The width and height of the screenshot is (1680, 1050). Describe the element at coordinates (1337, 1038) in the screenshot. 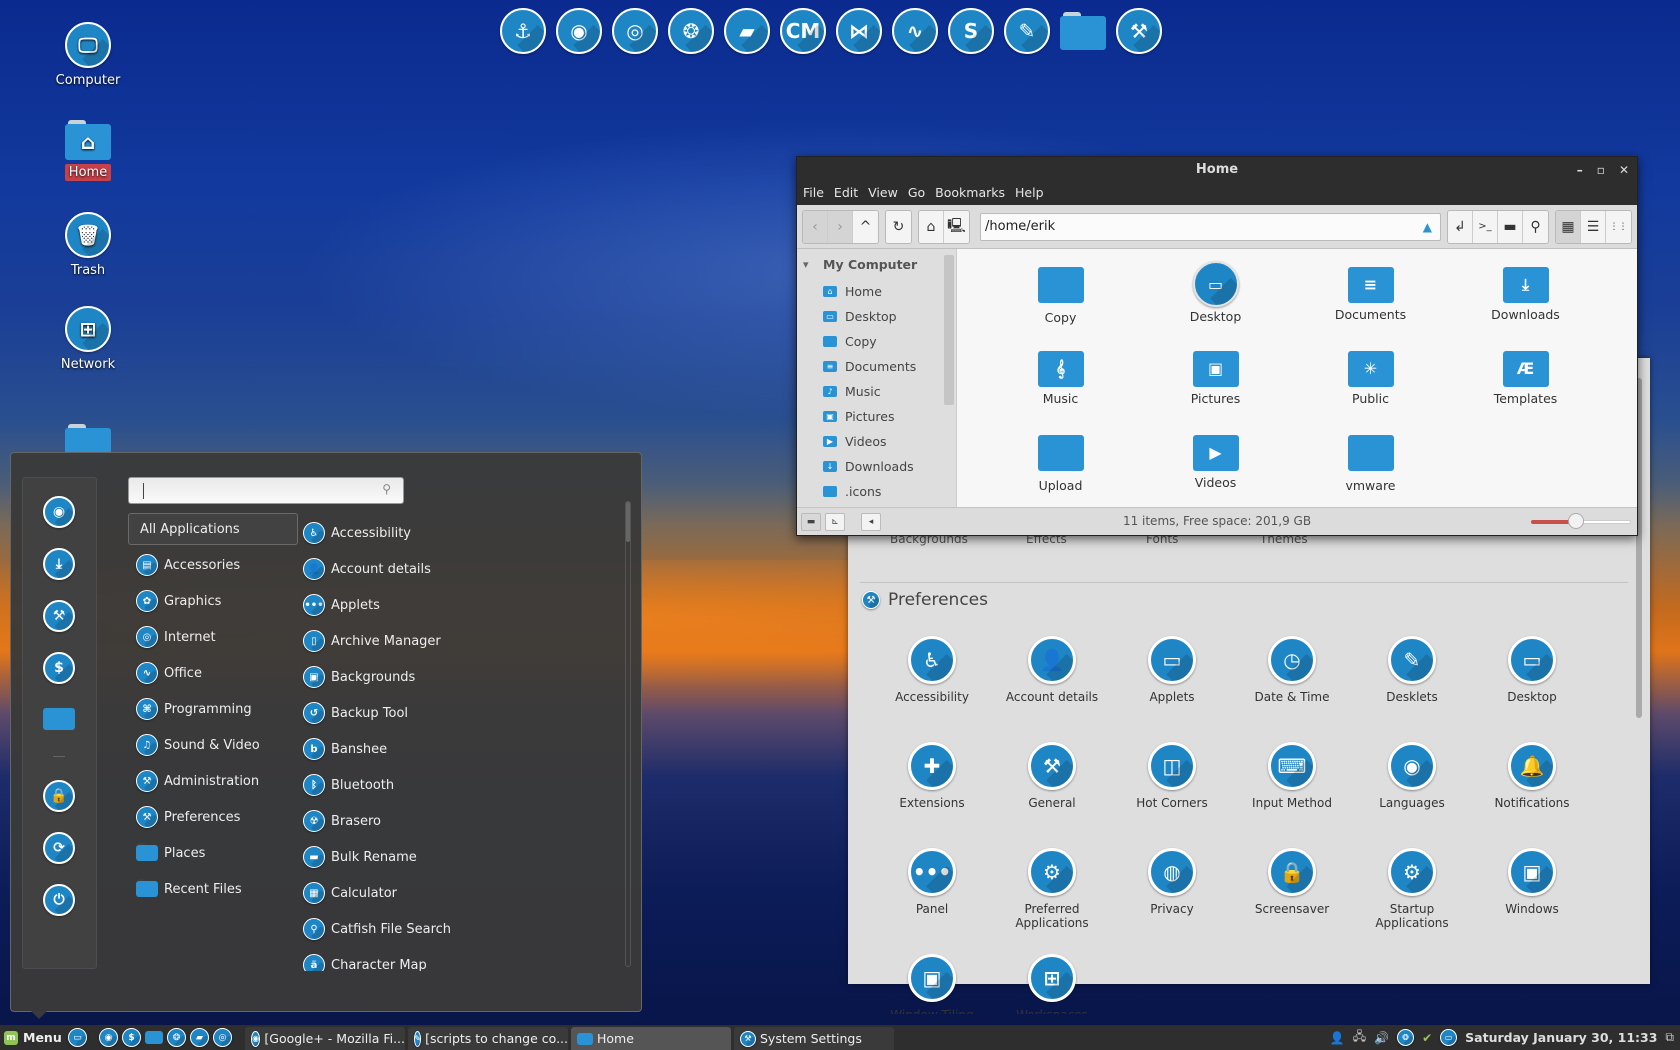

I see `user-icon: 👤` at that location.